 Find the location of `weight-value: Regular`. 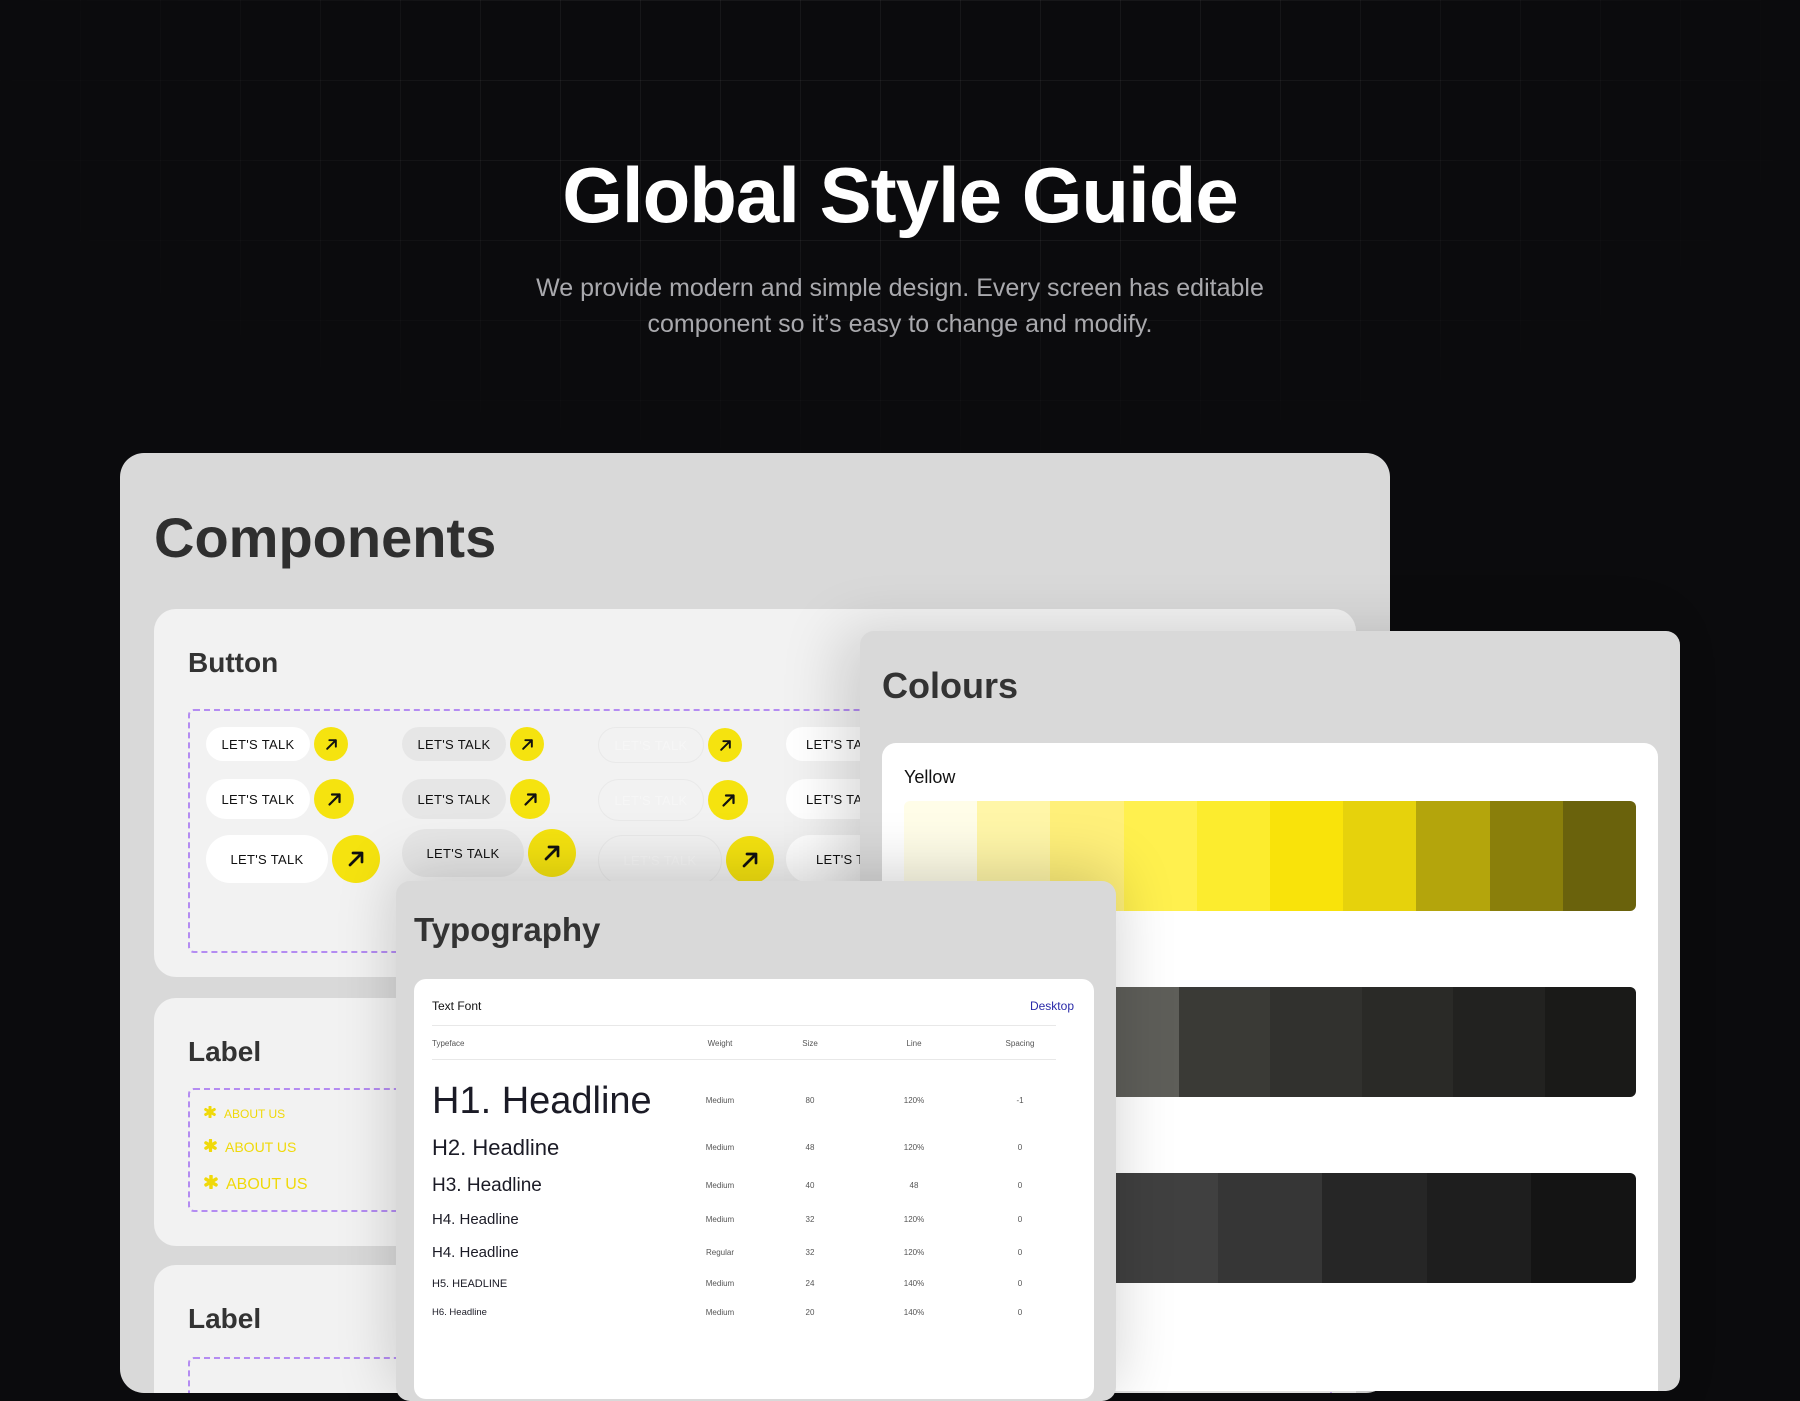

weight-value: Regular is located at coordinates (719, 1252).